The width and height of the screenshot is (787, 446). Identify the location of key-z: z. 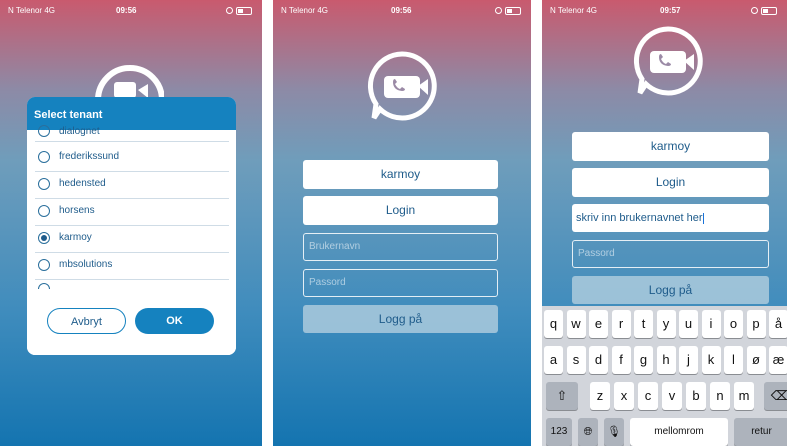
(600, 396).